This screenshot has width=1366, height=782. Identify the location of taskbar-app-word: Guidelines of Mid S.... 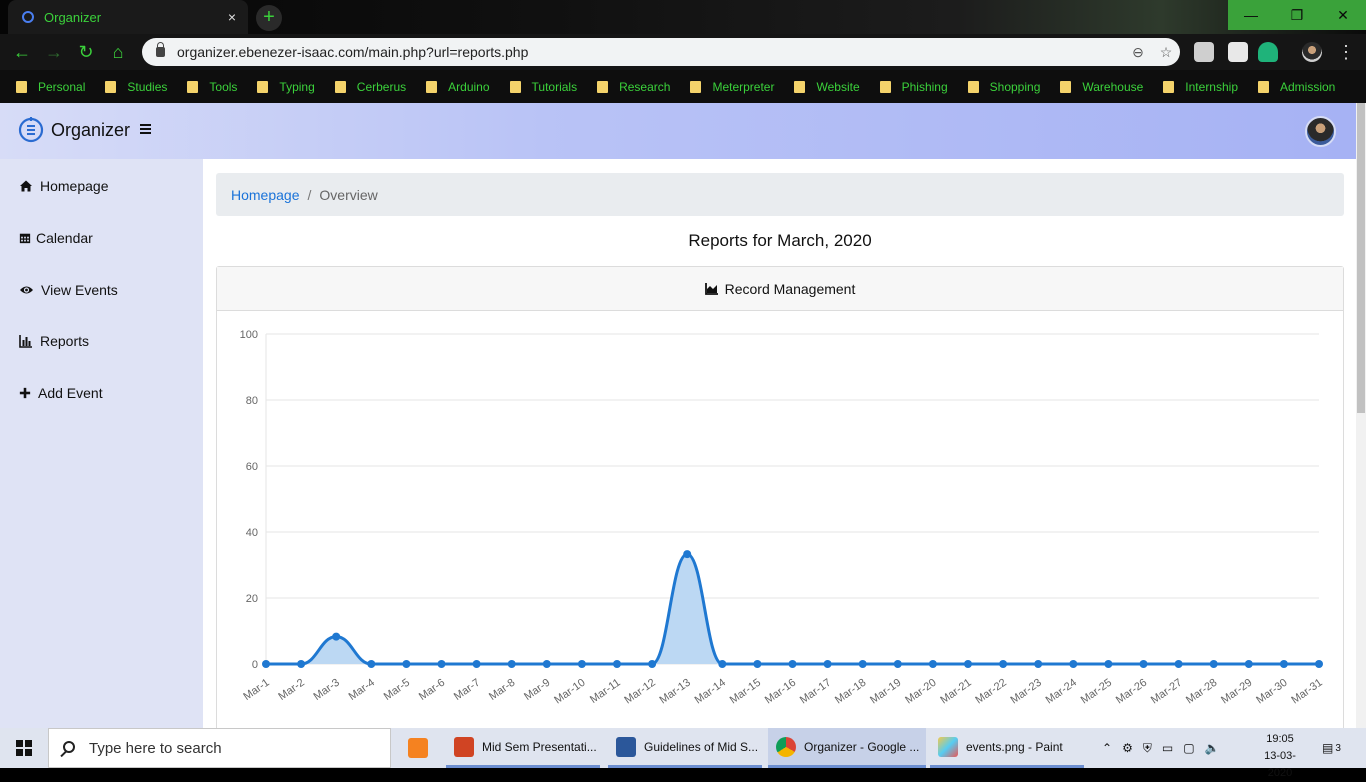
(685, 748).